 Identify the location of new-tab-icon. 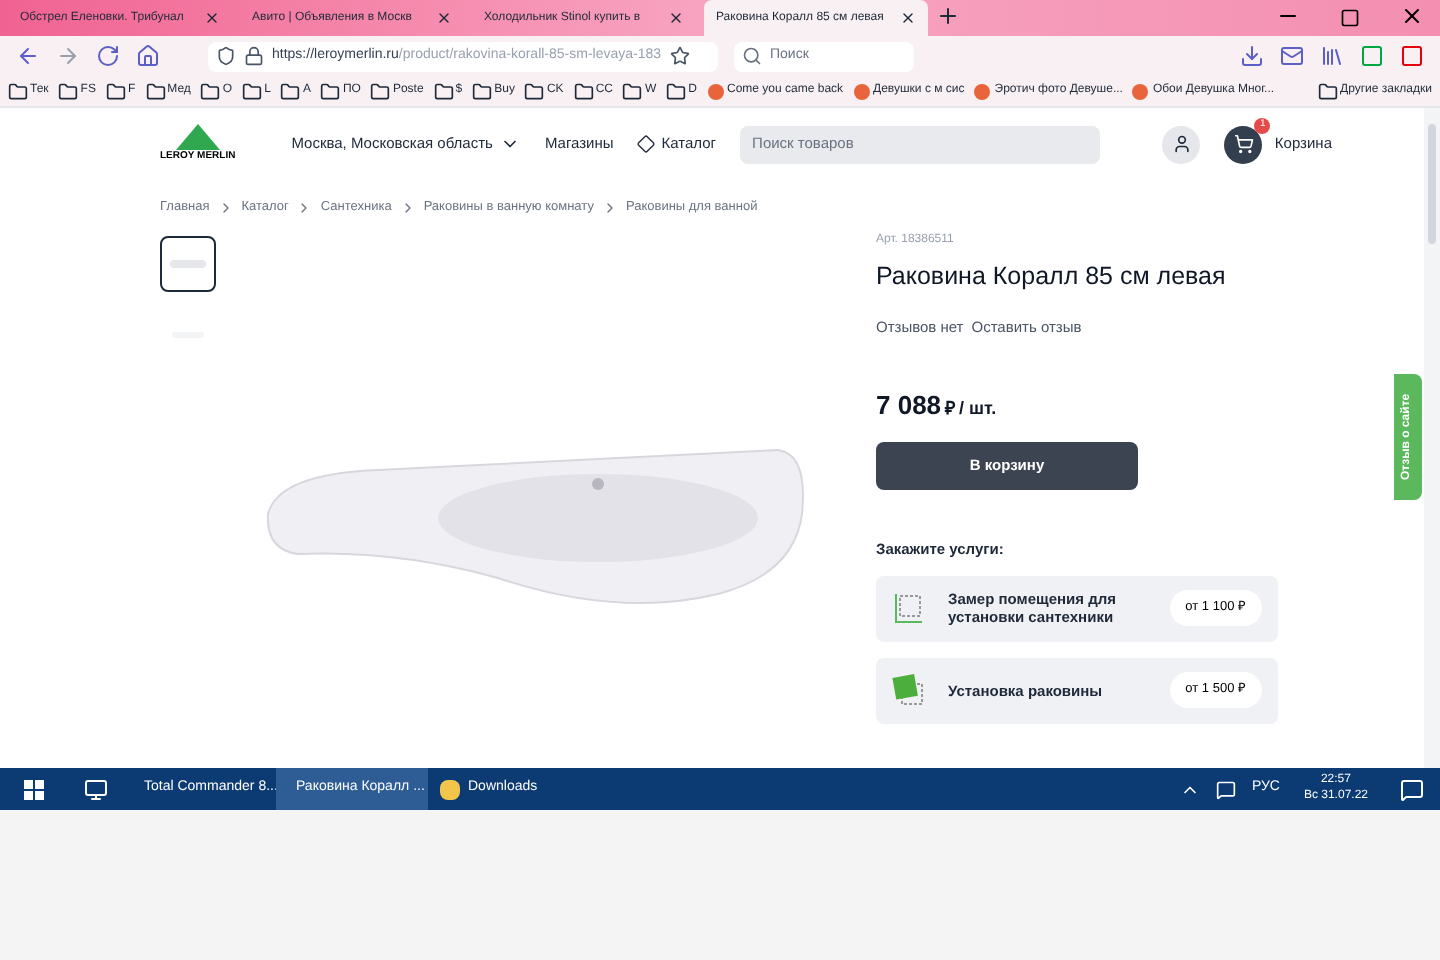
(948, 16).